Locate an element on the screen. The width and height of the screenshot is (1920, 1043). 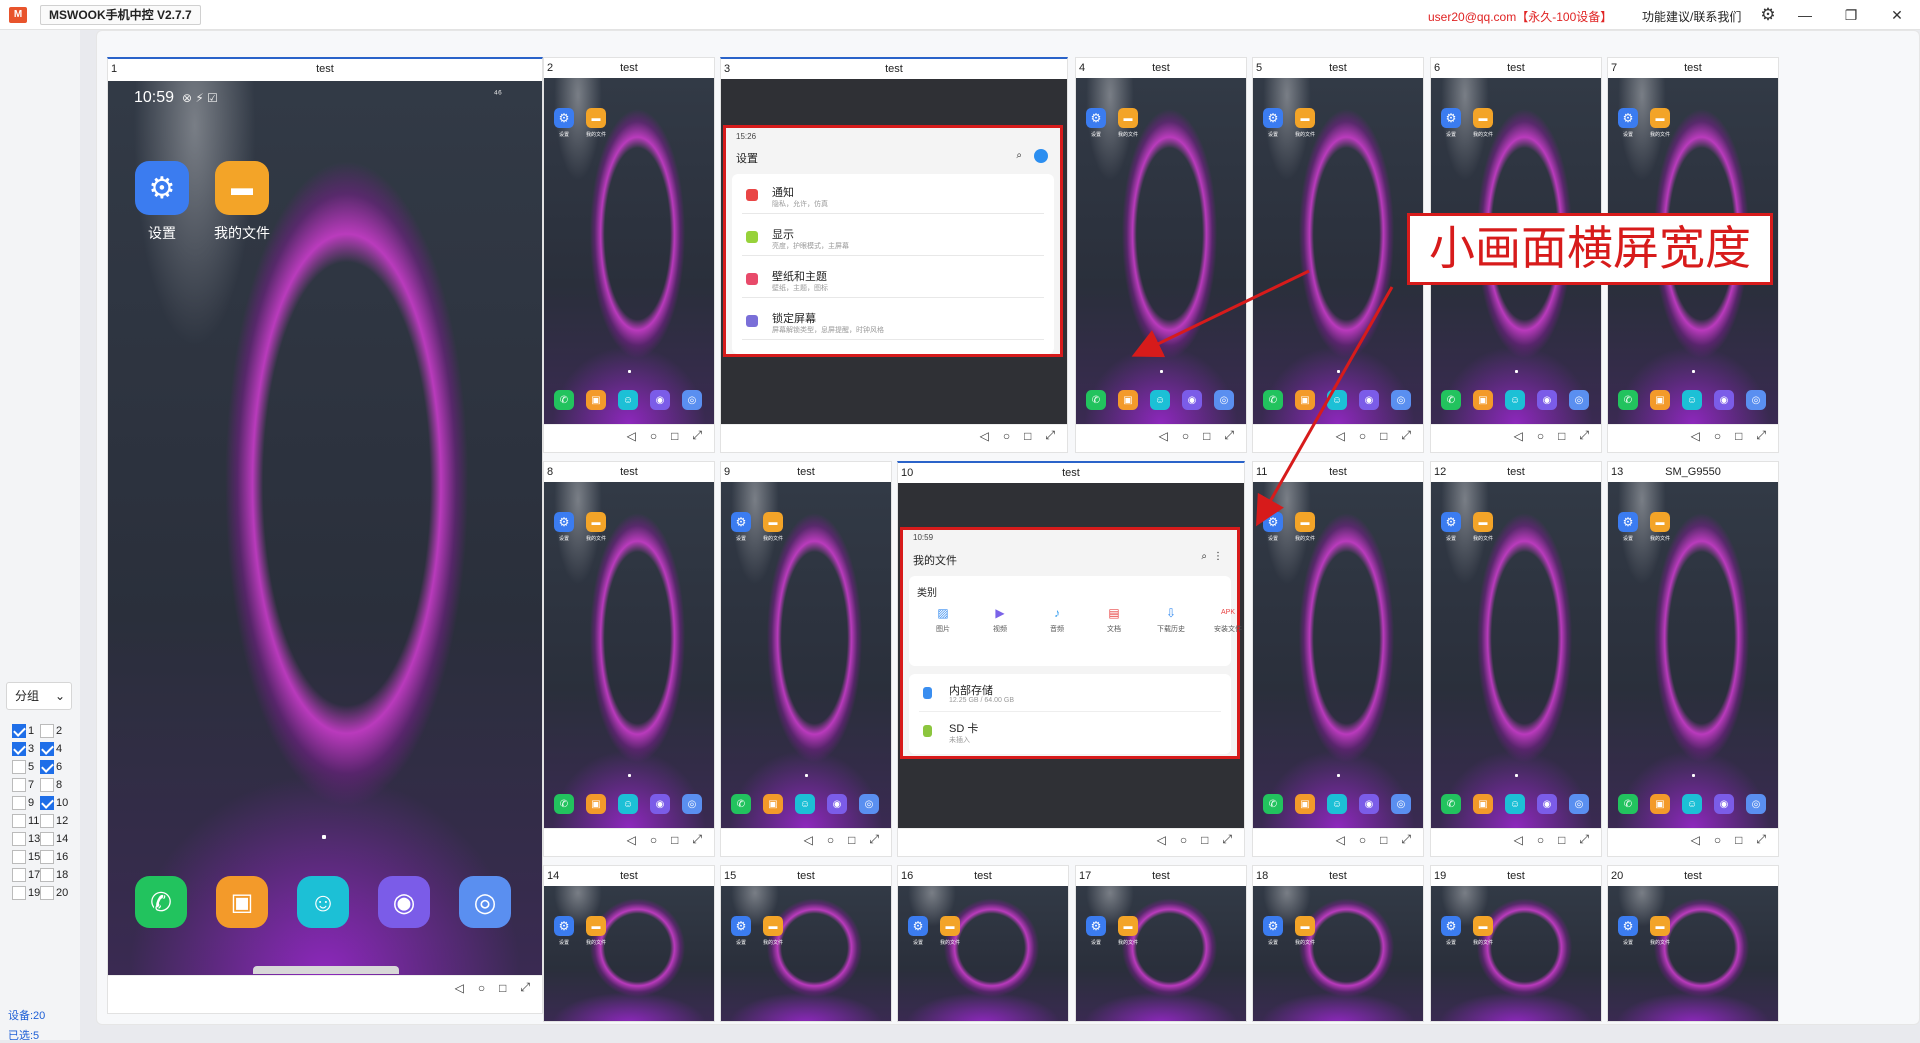
device-panel-11: 11 test ⚙ ▬ 设置 我的文件 ✆ ▣ ☺ ◉ ◎ ◁ ○ □ ⤢ is located at coordinates (1338, 659).